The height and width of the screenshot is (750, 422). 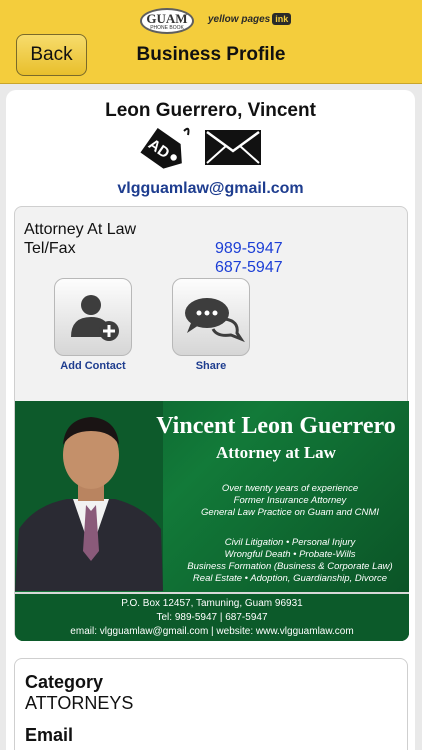 I want to click on yellow-pages-logo-text: yellow pages, so click(x=239, y=19).